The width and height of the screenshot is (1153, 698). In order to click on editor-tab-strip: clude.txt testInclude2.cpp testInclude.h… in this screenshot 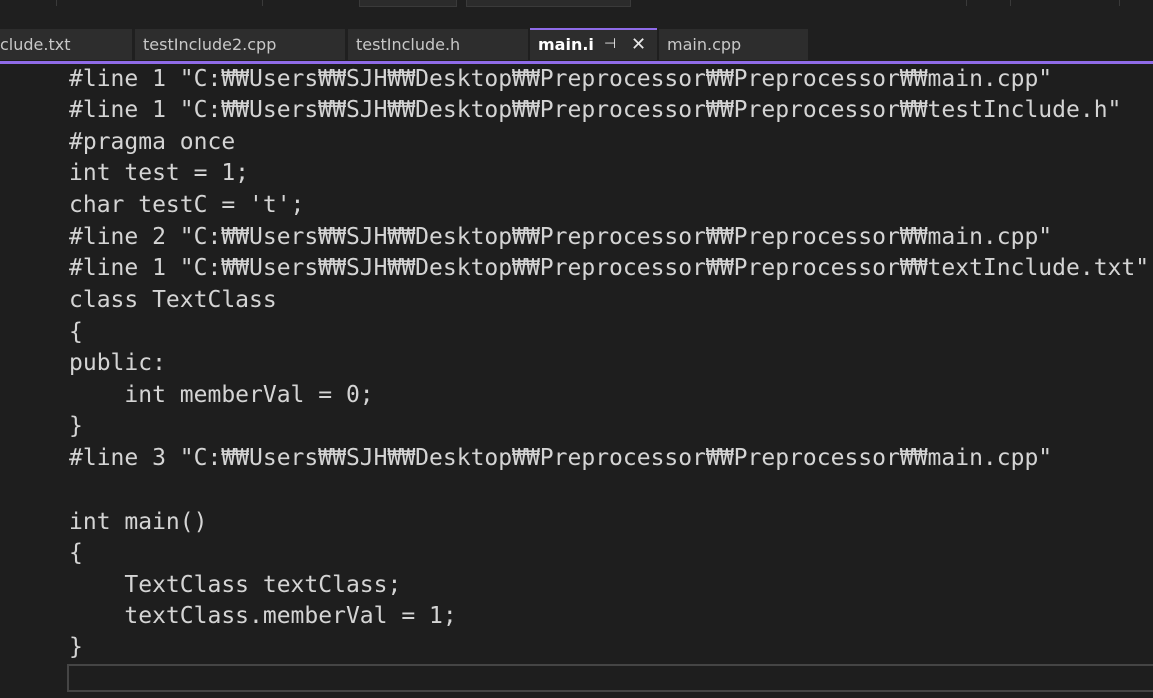, I will do `click(576, 44)`.